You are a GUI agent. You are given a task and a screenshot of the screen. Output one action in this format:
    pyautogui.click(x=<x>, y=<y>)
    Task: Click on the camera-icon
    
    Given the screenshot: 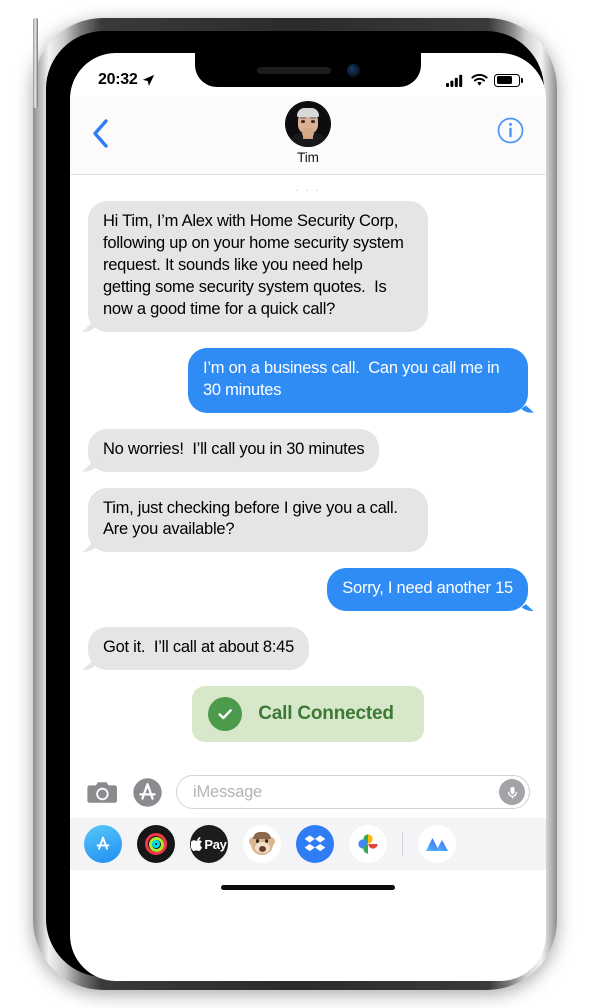 What is the action you would take?
    pyautogui.click(x=102, y=792)
    